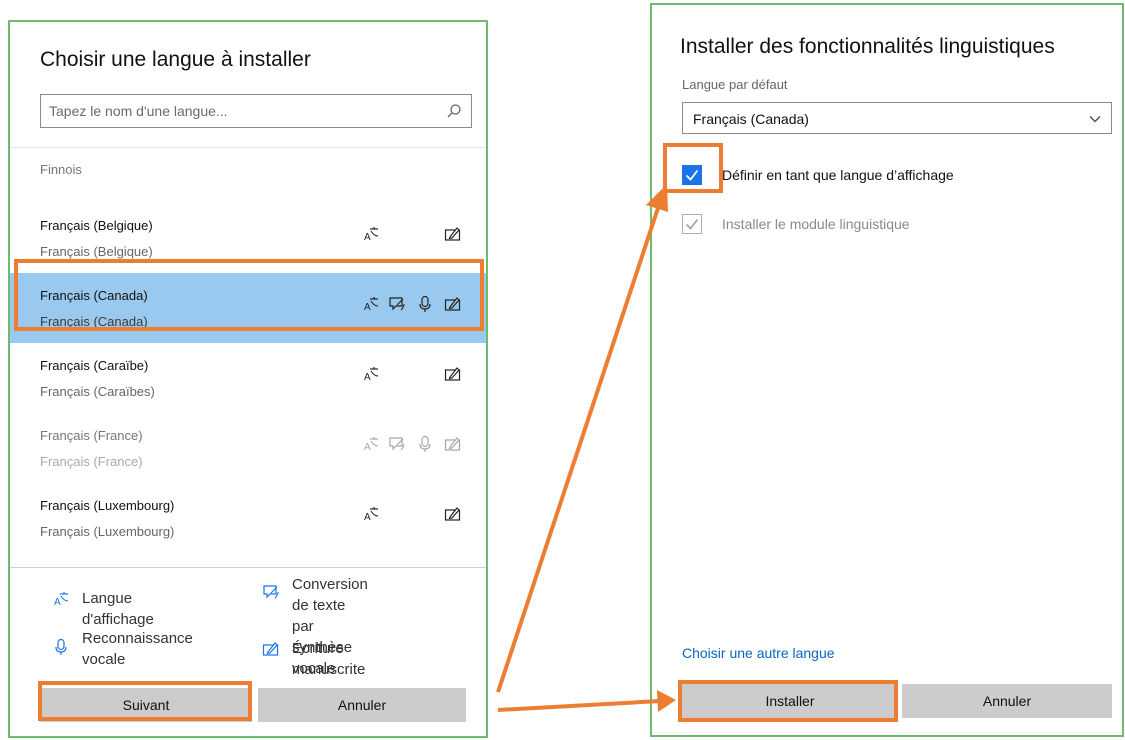 Image resolution: width=1125 pixels, height=740 pixels. What do you see at coordinates (579, 447) in the screenshot?
I see `arrow-to-checkbox` at bounding box center [579, 447].